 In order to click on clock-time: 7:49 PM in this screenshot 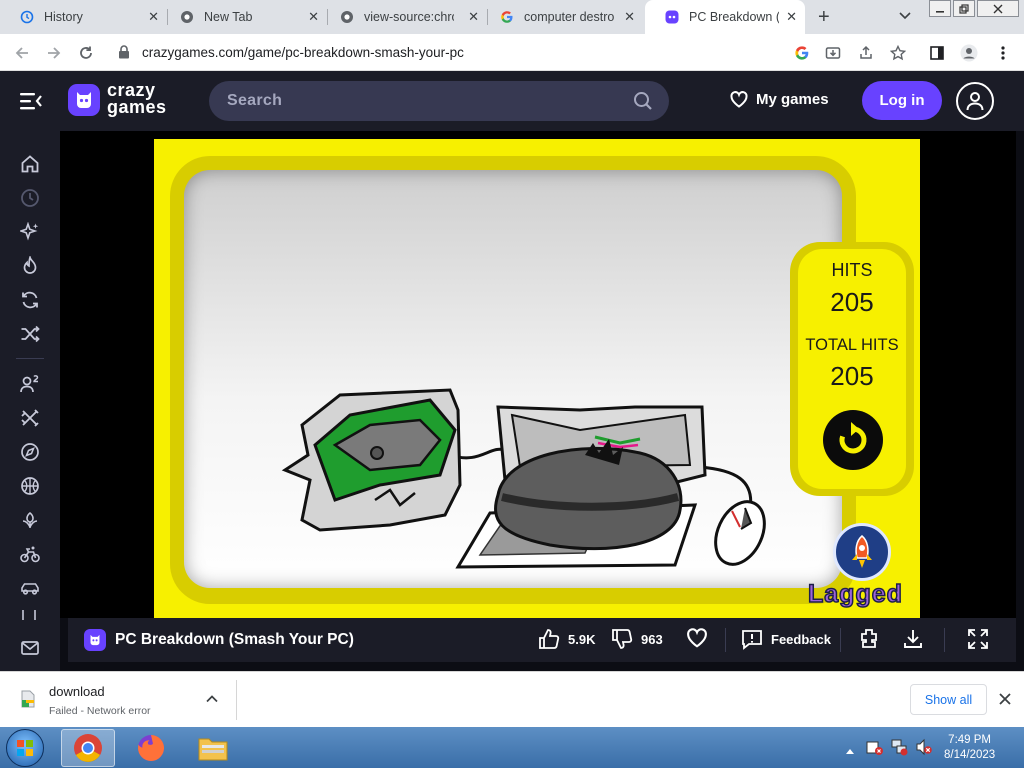, I will do `click(969, 740)`.